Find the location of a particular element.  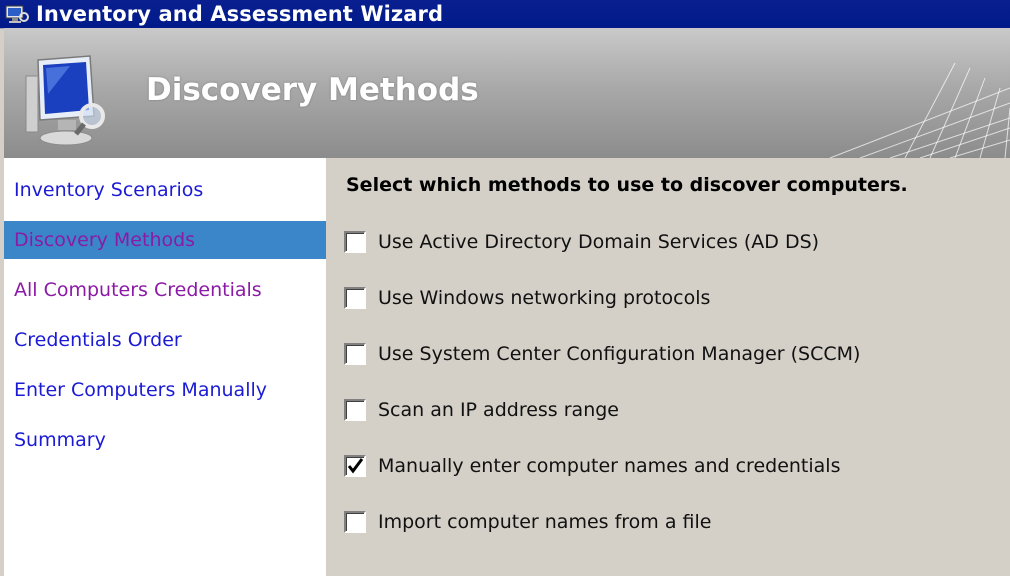

option-import-file: Import computer names from a file is located at coordinates (527, 522).